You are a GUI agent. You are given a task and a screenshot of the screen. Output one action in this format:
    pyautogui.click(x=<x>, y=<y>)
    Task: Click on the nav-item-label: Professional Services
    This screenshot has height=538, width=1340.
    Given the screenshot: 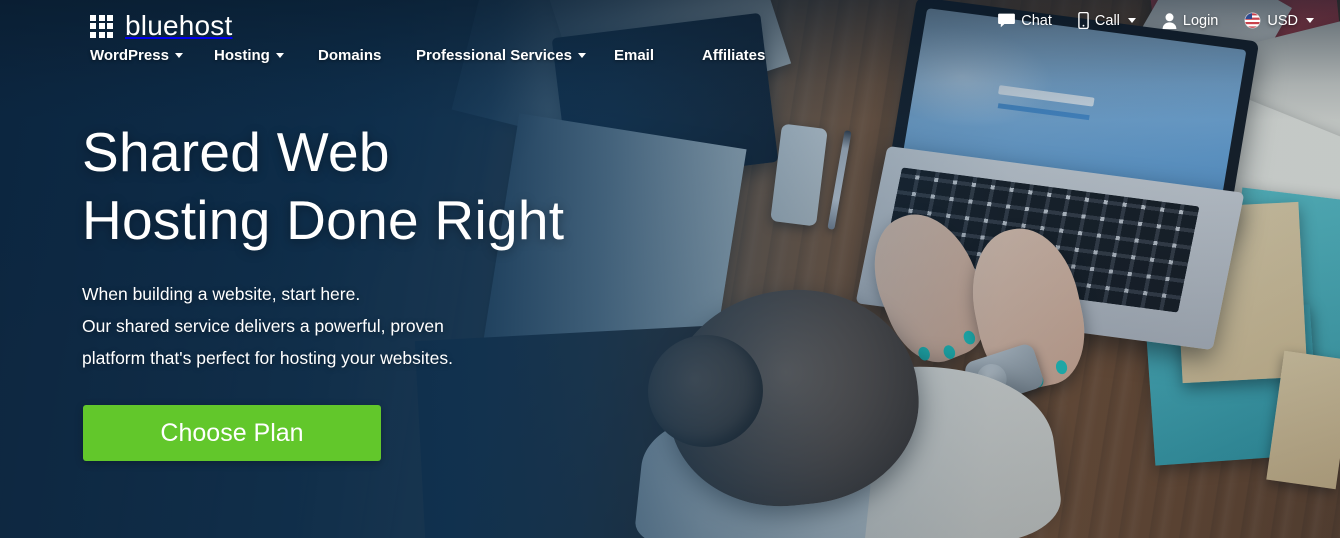 What is the action you would take?
    pyautogui.click(x=494, y=55)
    